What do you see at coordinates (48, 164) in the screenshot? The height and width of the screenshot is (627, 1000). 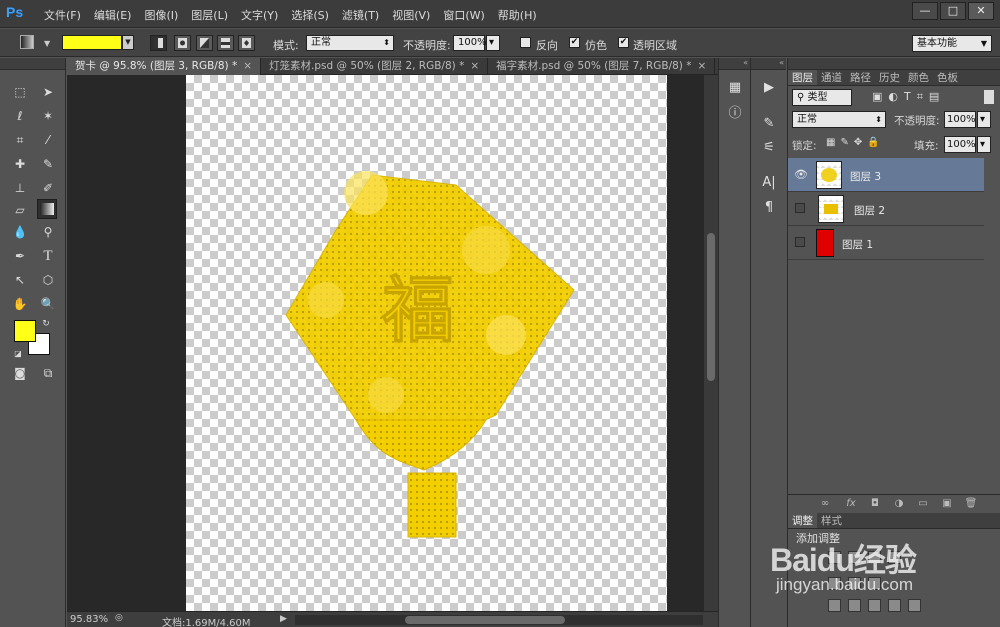 I see `brush-icon: ✎` at bounding box center [48, 164].